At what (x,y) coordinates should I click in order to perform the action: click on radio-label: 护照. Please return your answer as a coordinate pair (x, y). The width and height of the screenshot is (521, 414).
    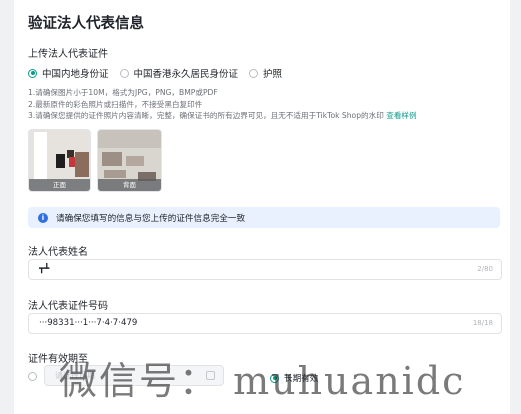
    Looking at the image, I should click on (273, 74).